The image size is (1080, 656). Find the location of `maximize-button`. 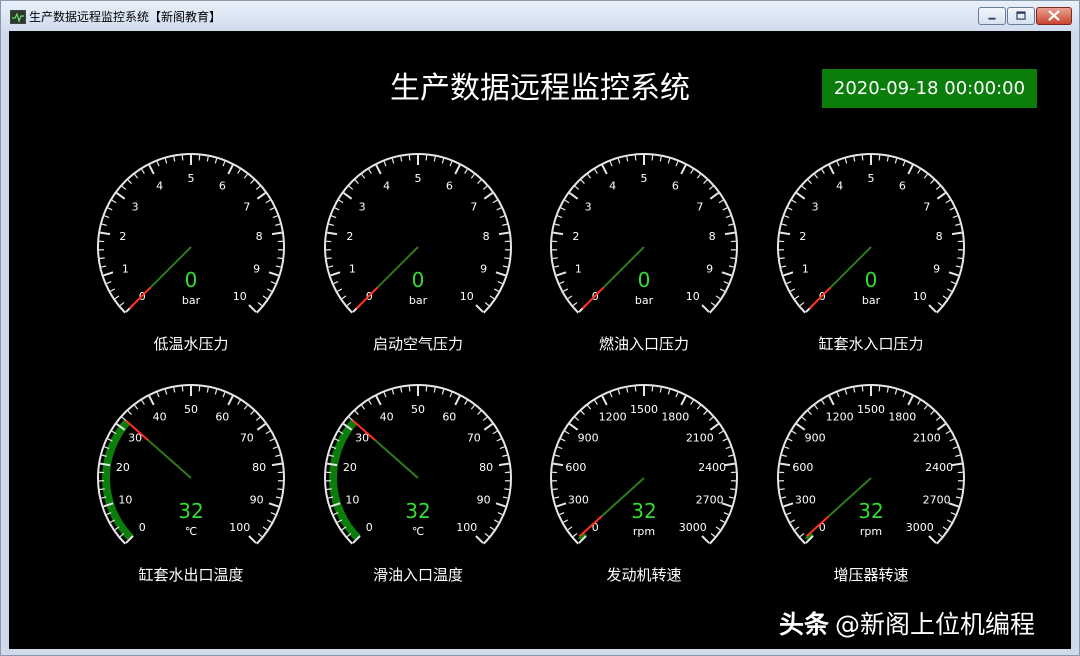

maximize-button is located at coordinates (1021, 16).